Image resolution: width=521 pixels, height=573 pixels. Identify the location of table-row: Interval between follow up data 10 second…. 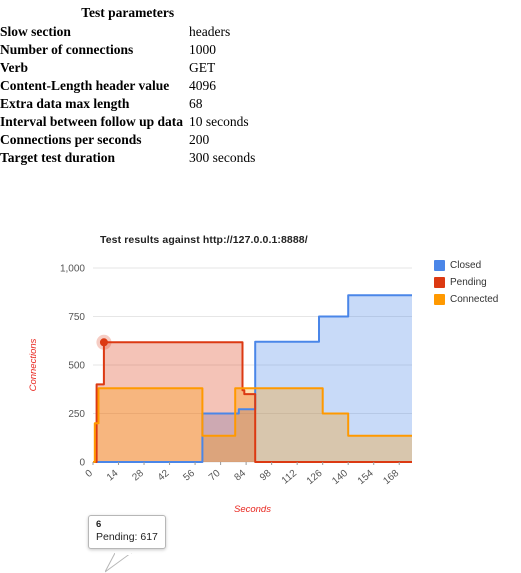
(127, 122).